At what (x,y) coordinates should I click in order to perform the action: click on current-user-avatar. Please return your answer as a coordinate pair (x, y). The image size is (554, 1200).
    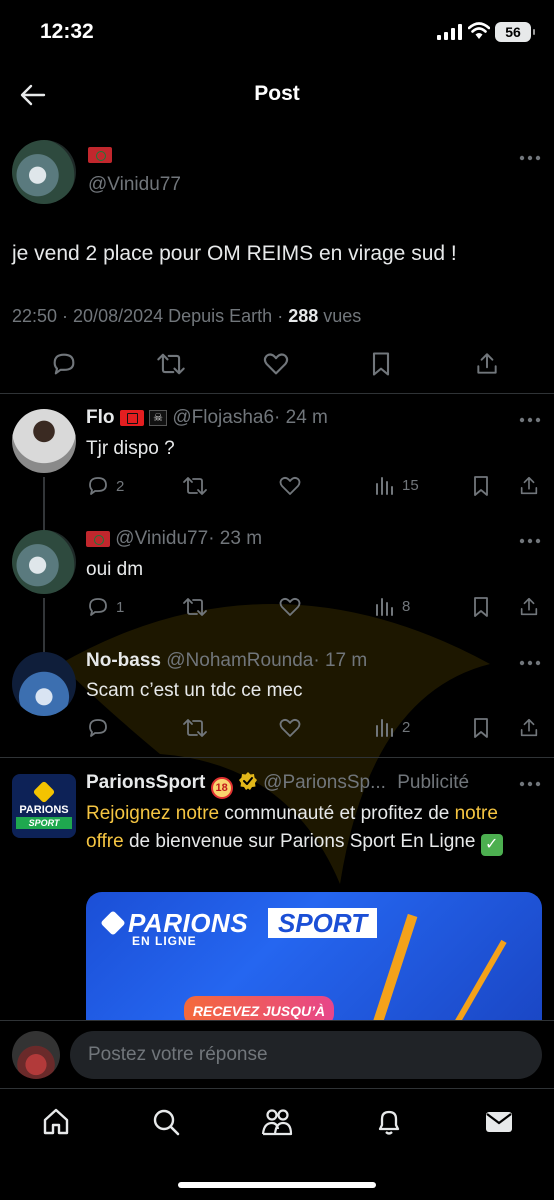
    Looking at the image, I should click on (36, 1055).